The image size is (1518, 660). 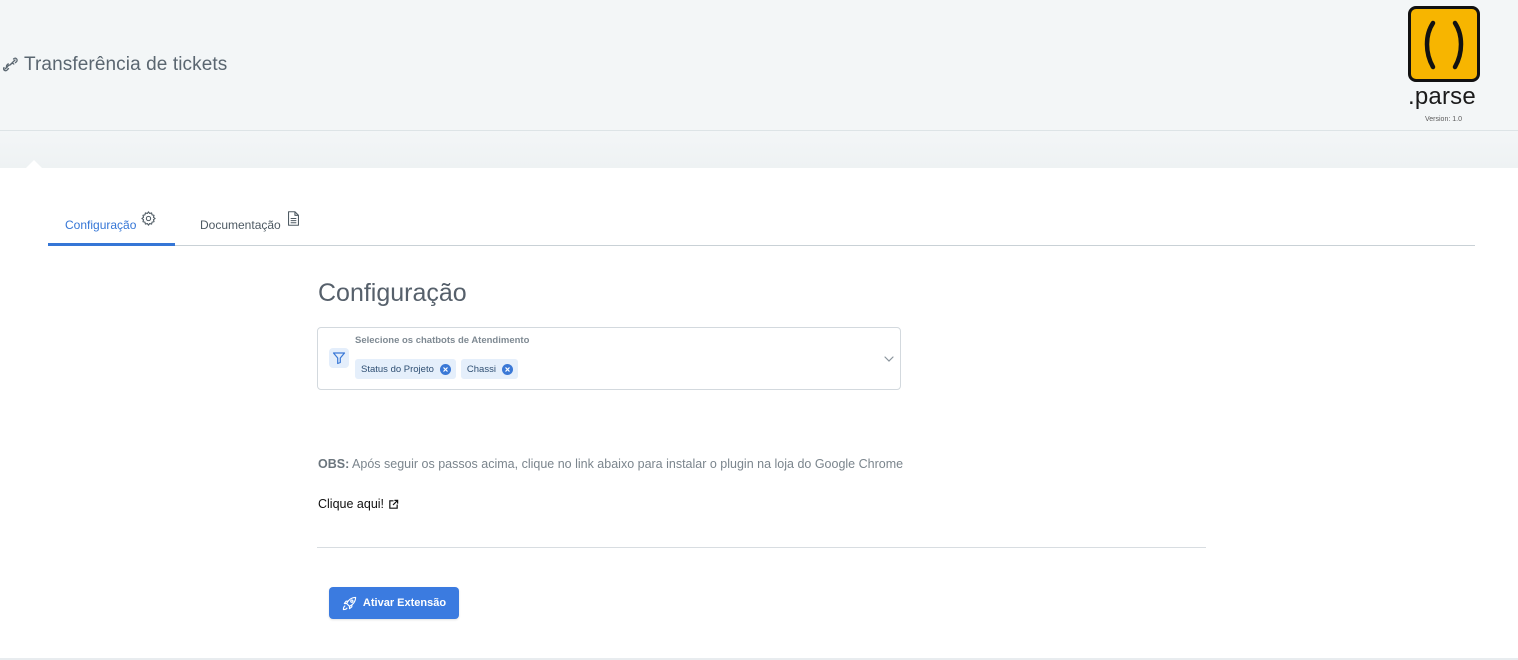 What do you see at coordinates (761, 547) in the screenshot?
I see `section-divider` at bounding box center [761, 547].